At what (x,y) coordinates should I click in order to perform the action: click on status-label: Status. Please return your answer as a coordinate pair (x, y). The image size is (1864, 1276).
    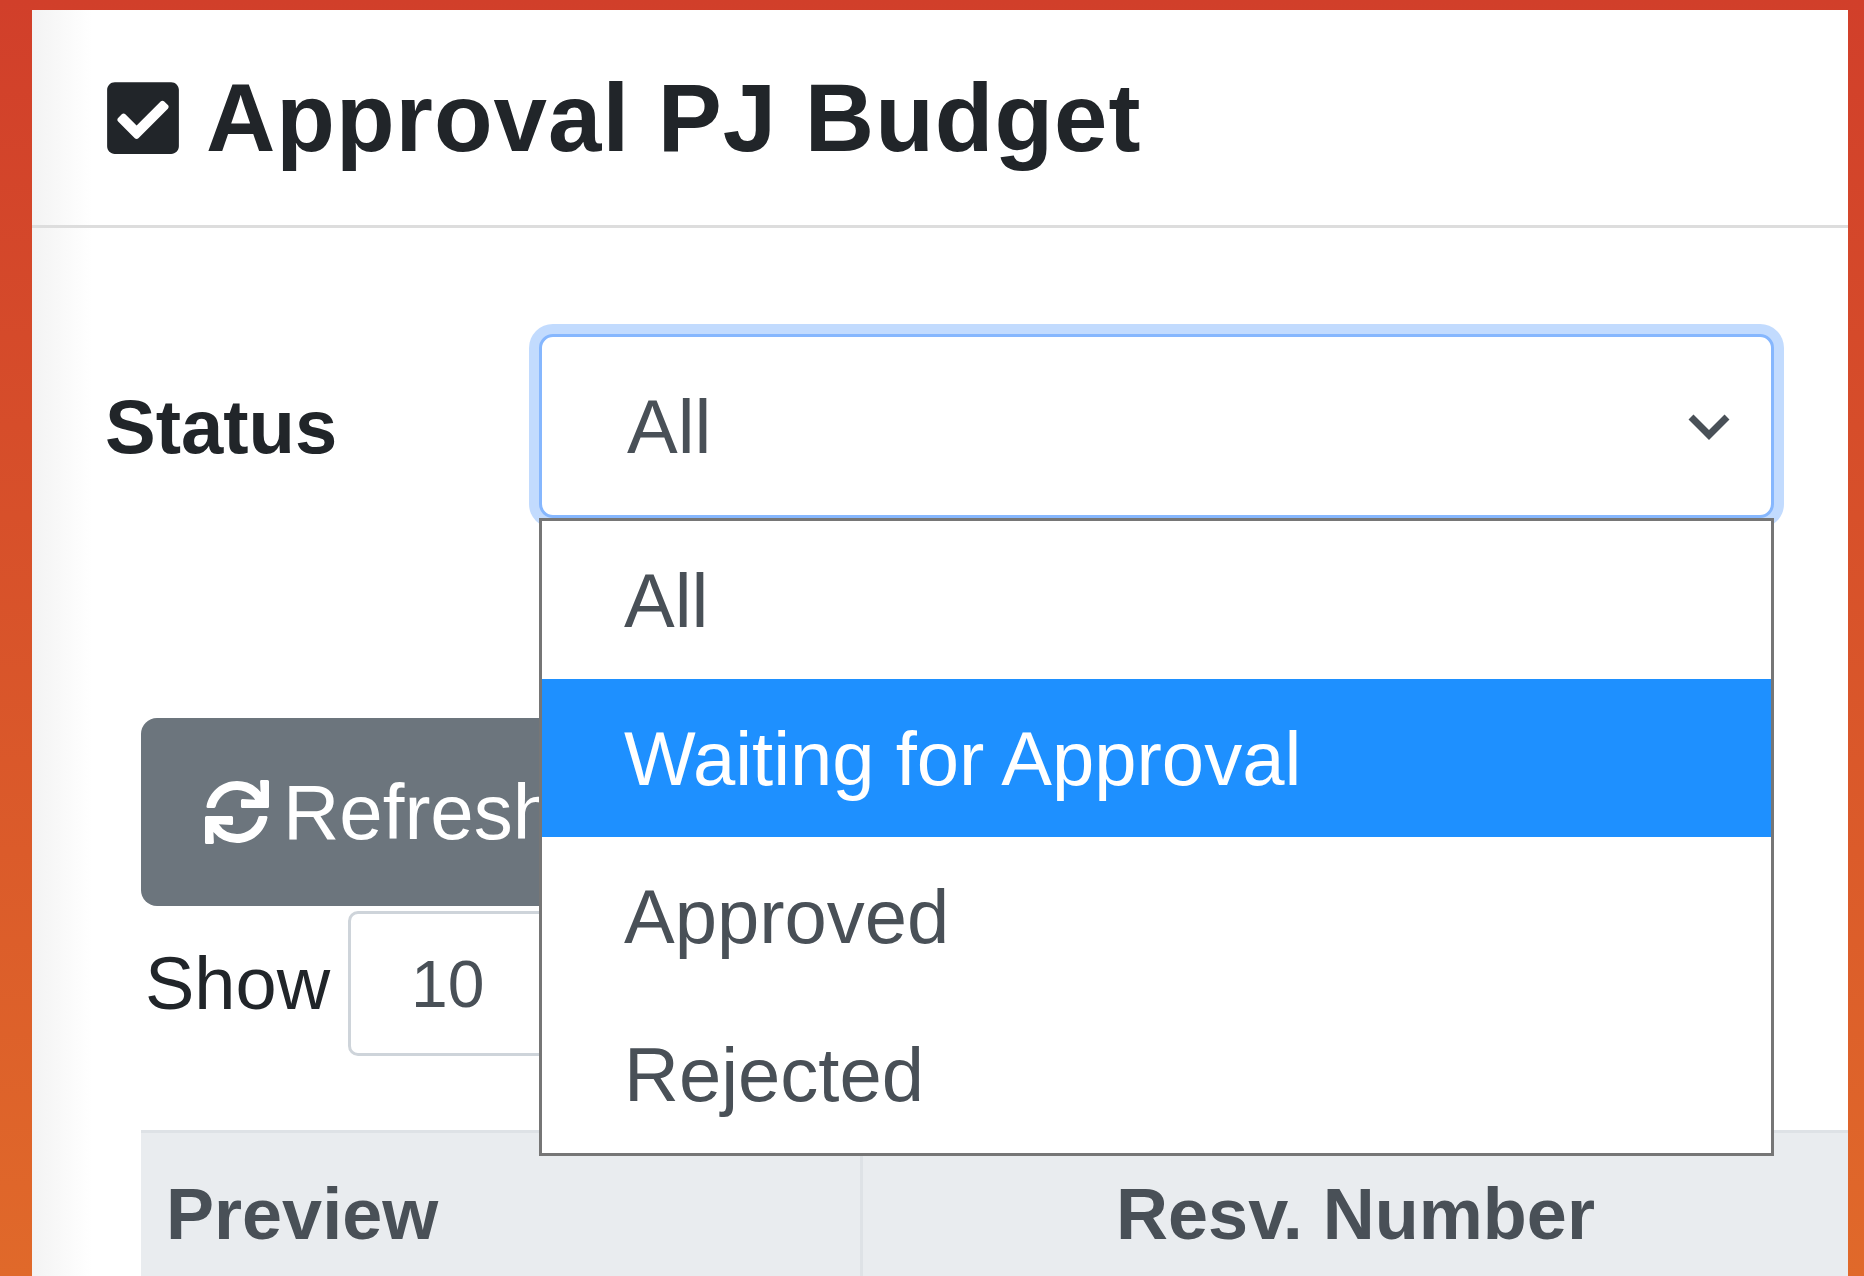
    Looking at the image, I should click on (222, 426).